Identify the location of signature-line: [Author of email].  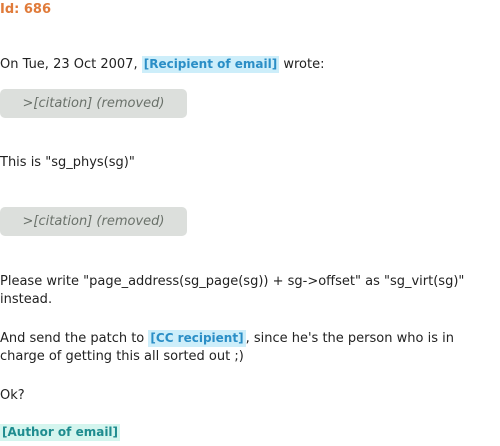
(60, 433).